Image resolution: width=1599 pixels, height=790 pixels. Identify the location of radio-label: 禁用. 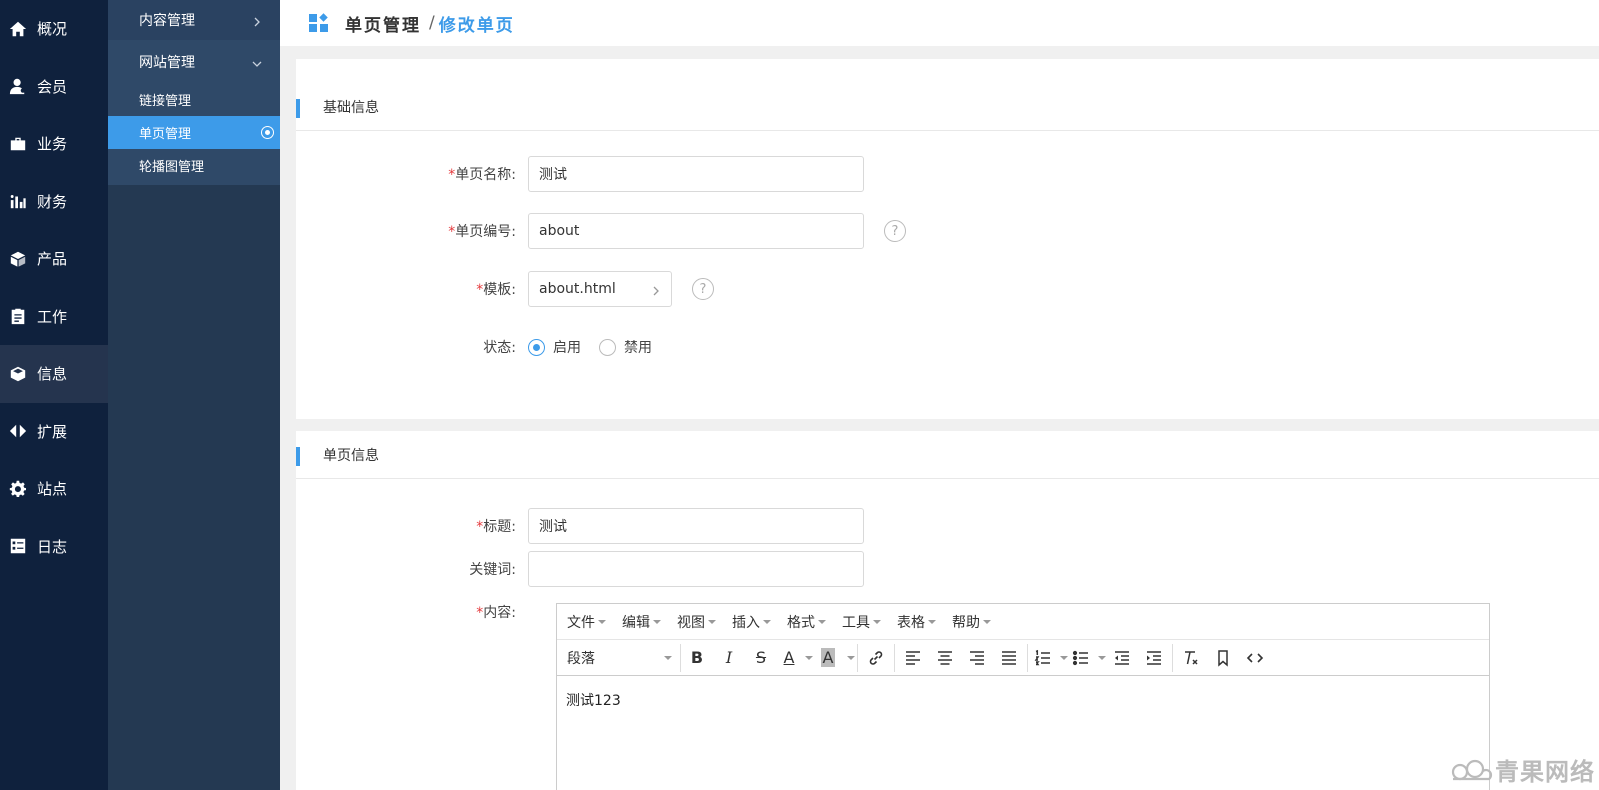
(638, 348).